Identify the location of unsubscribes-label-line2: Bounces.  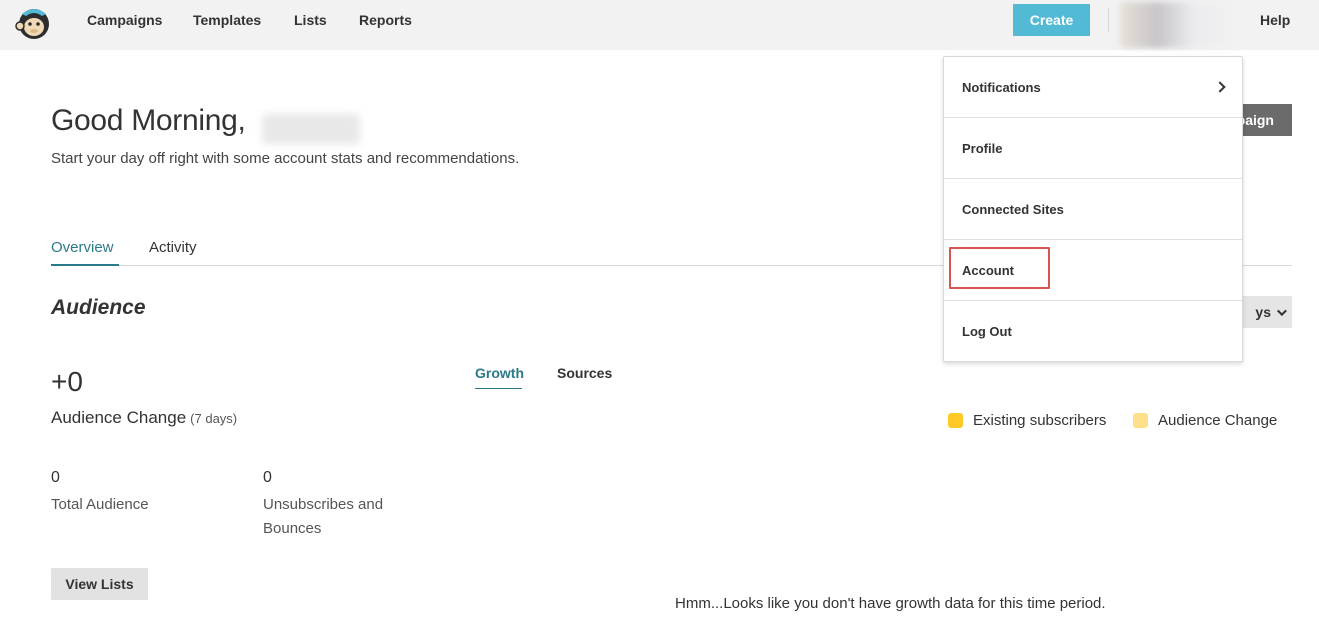
(292, 528).